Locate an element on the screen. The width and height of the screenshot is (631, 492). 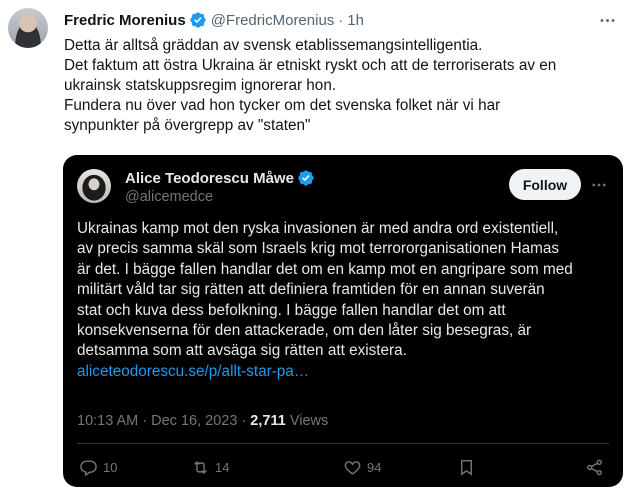
action-bar: 10 14 94 is located at coordinates (342, 467).